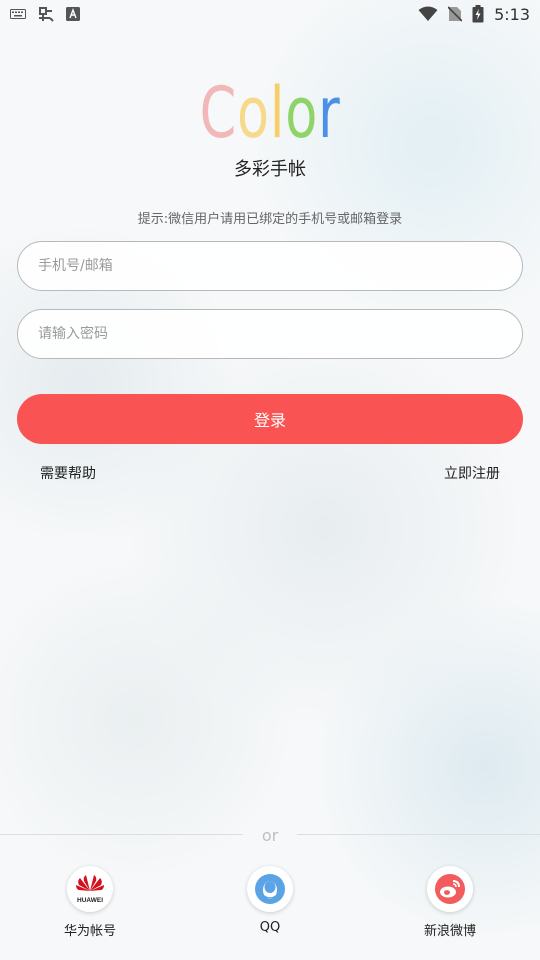 This screenshot has width=540, height=960. Describe the element at coordinates (277, 113) in the screenshot. I see `logo-letter: l` at that location.